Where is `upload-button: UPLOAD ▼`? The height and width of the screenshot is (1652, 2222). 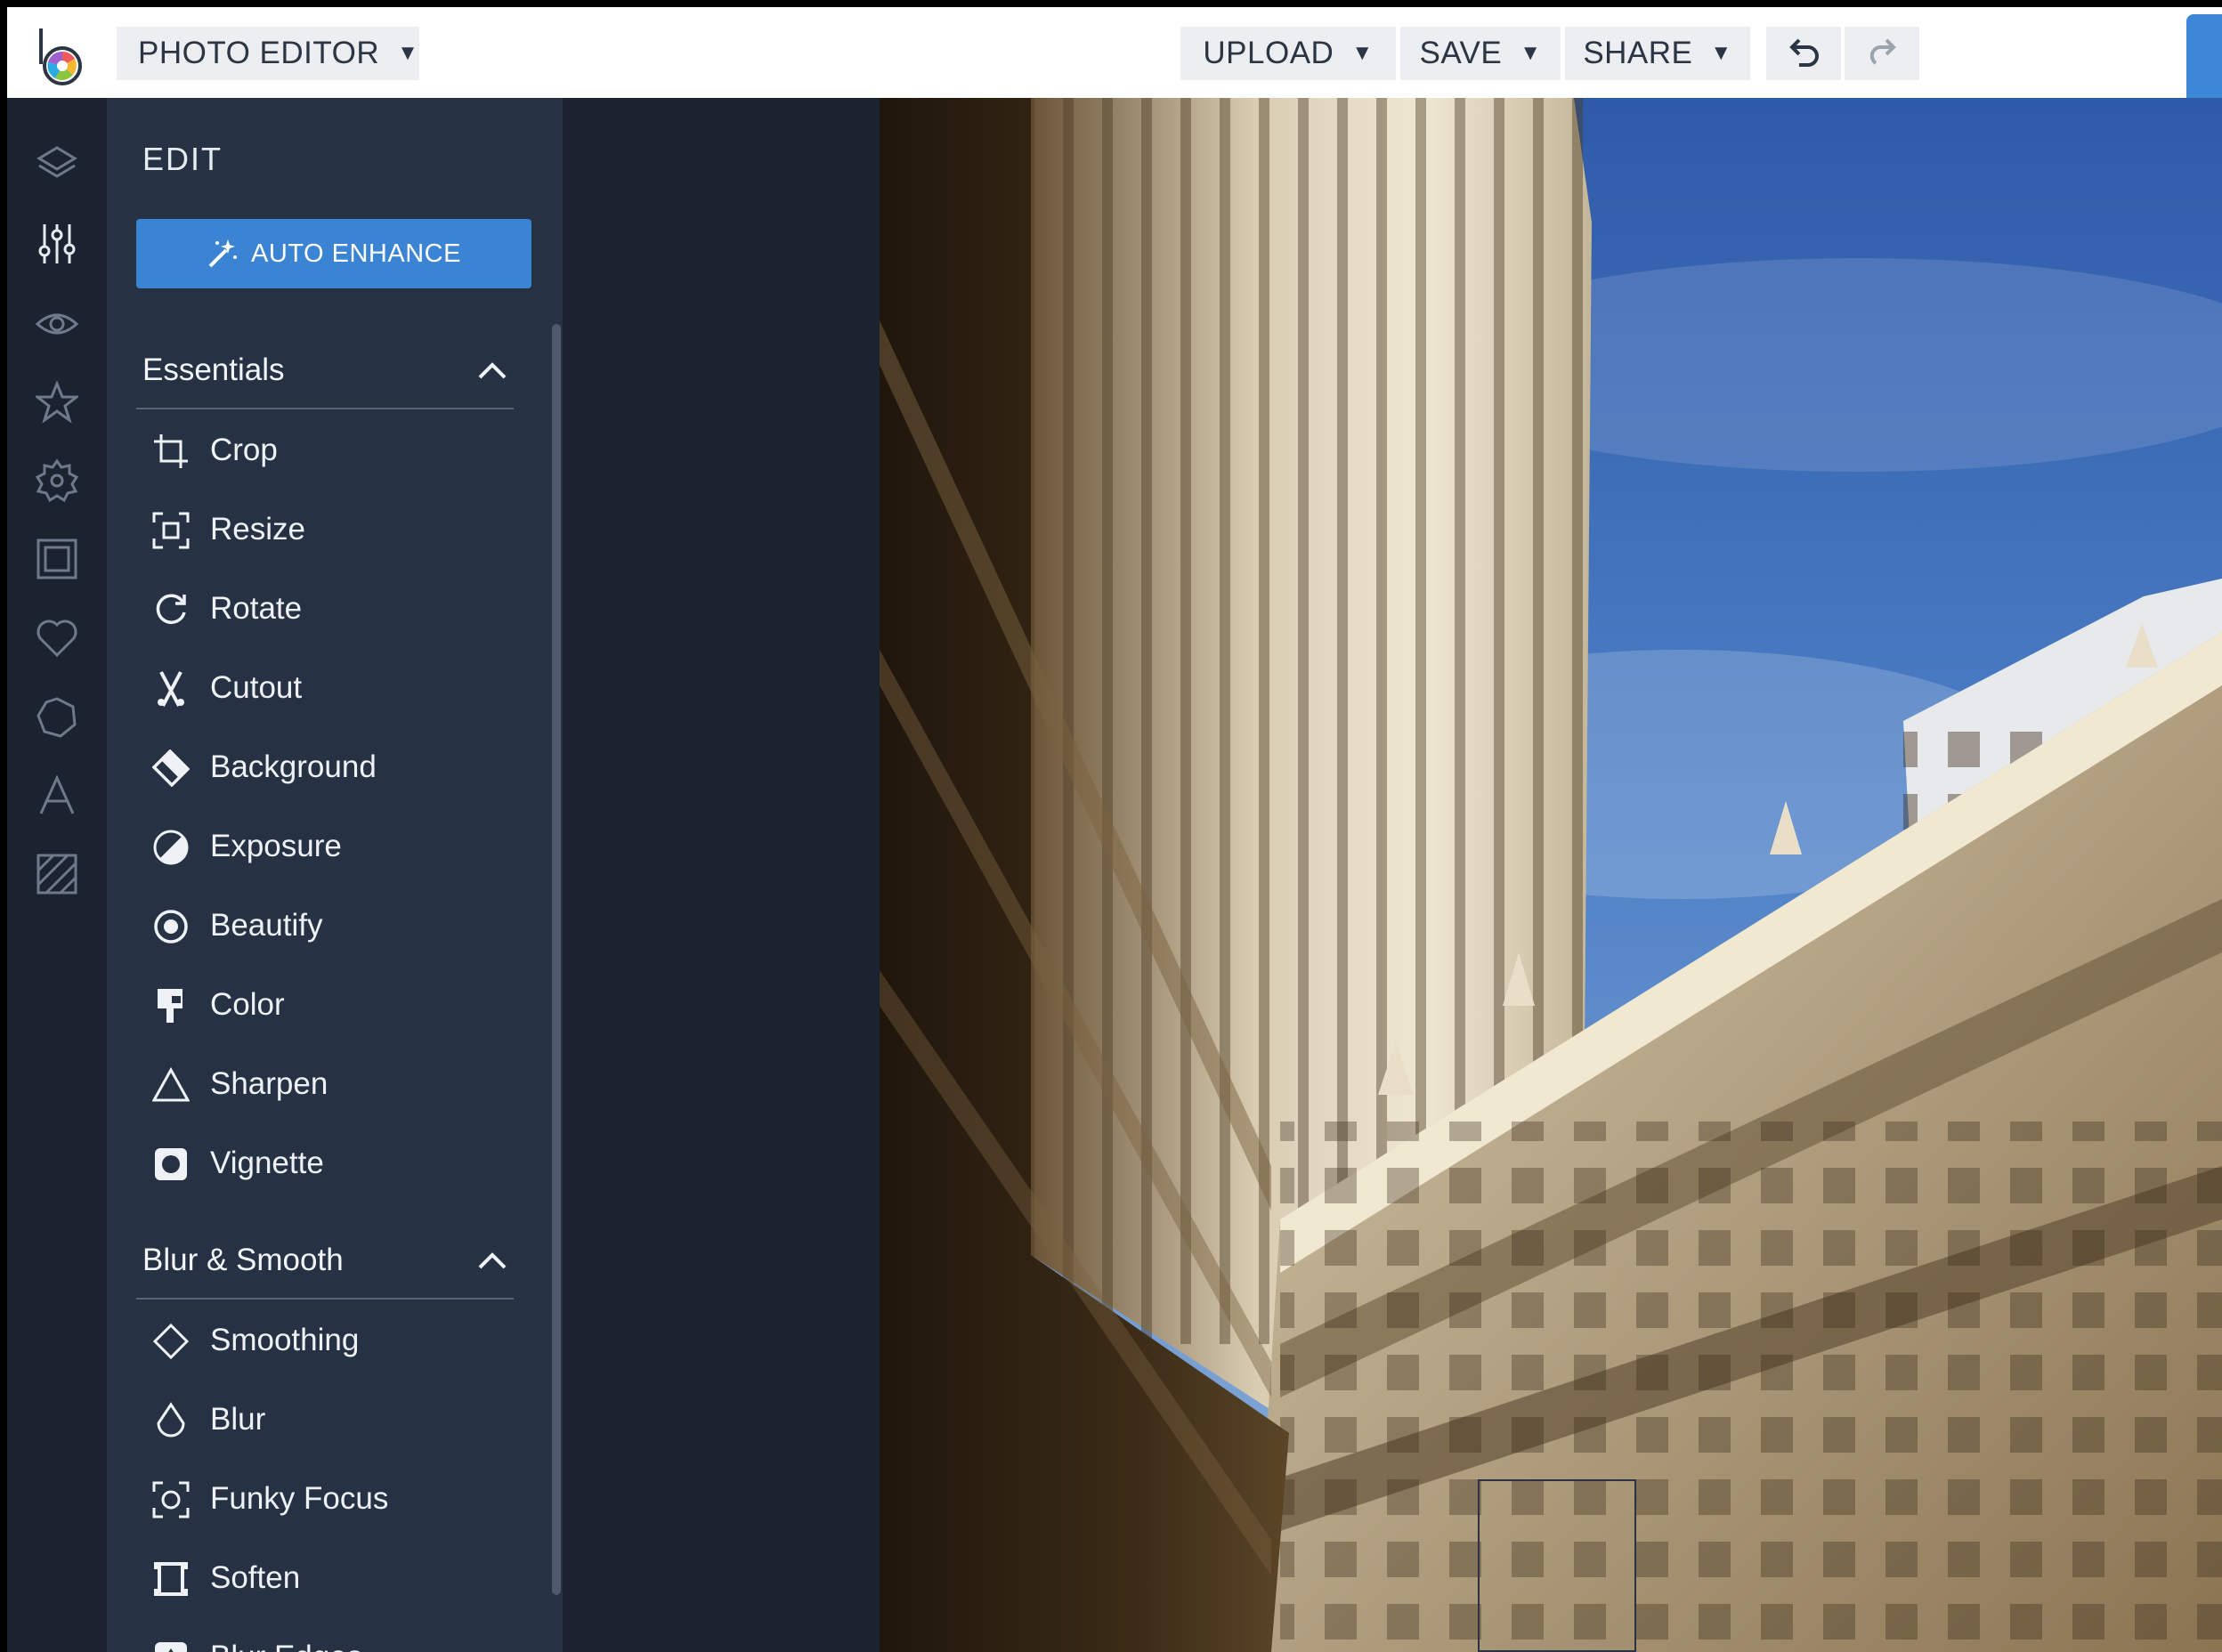 upload-button: UPLOAD ▼ is located at coordinates (1288, 53).